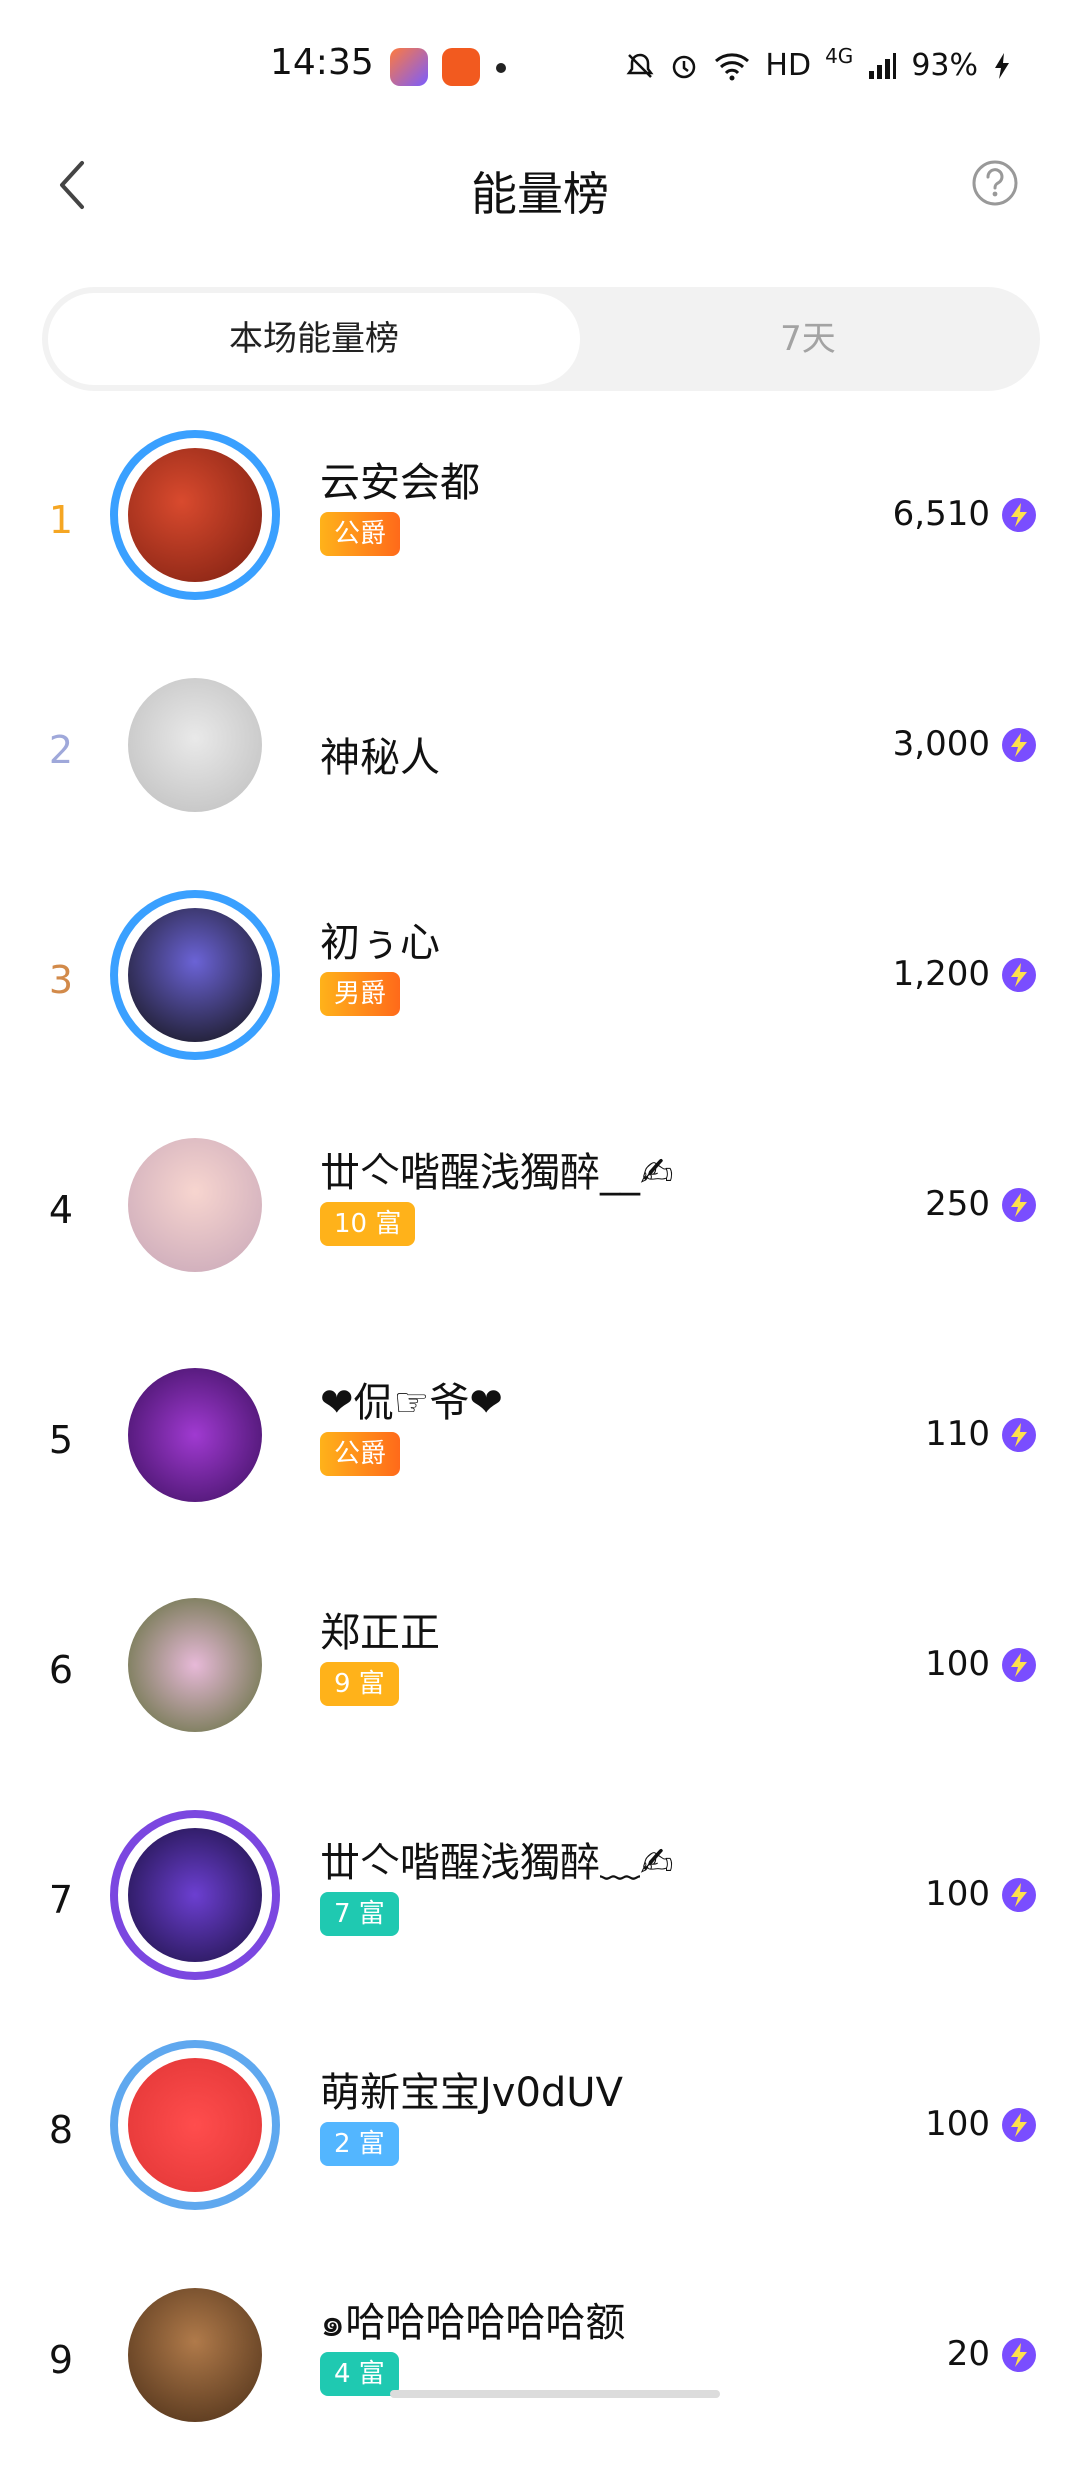  I want to click on leaderboard-row: 8 萌新宝宝Jv0dUV 2 富 100, so click(540, 2125).